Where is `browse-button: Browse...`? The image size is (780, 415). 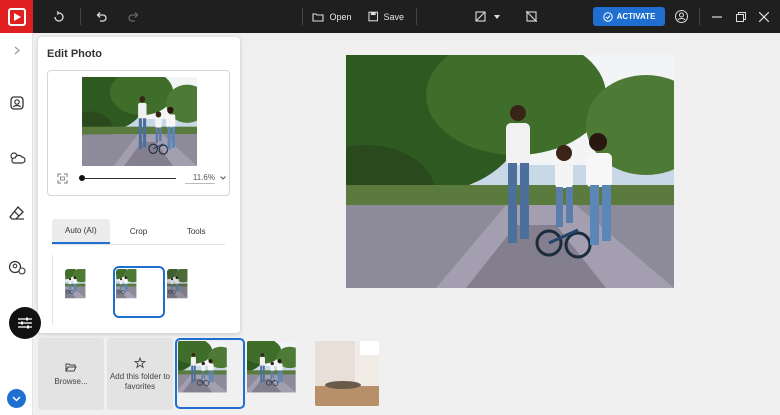 browse-button: Browse... is located at coordinates (71, 374).